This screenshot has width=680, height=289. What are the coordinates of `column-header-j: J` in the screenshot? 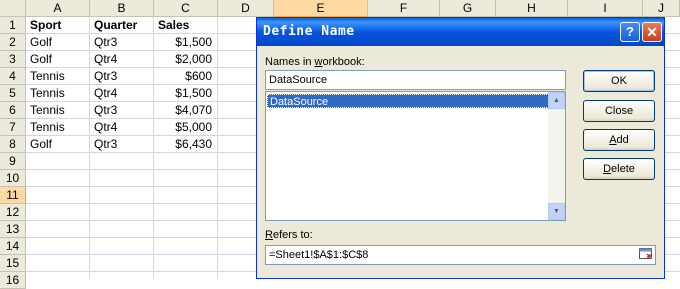 It's located at (661, 8).